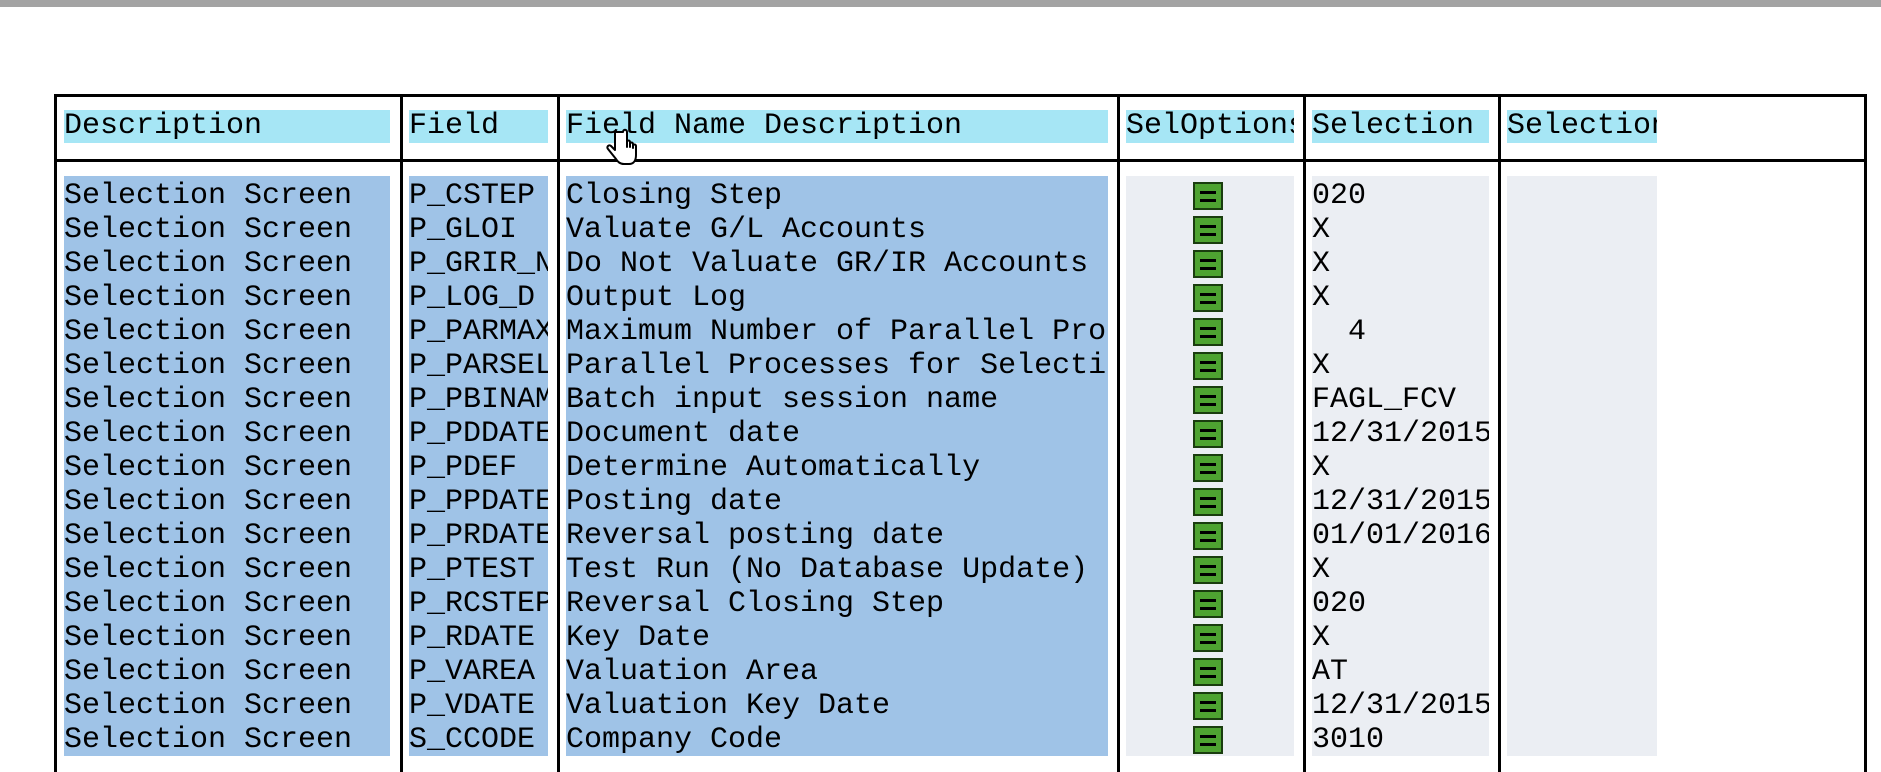 The image size is (1881, 772). What do you see at coordinates (478, 638) in the screenshot?
I see `cell-field: P_RDATE` at bounding box center [478, 638].